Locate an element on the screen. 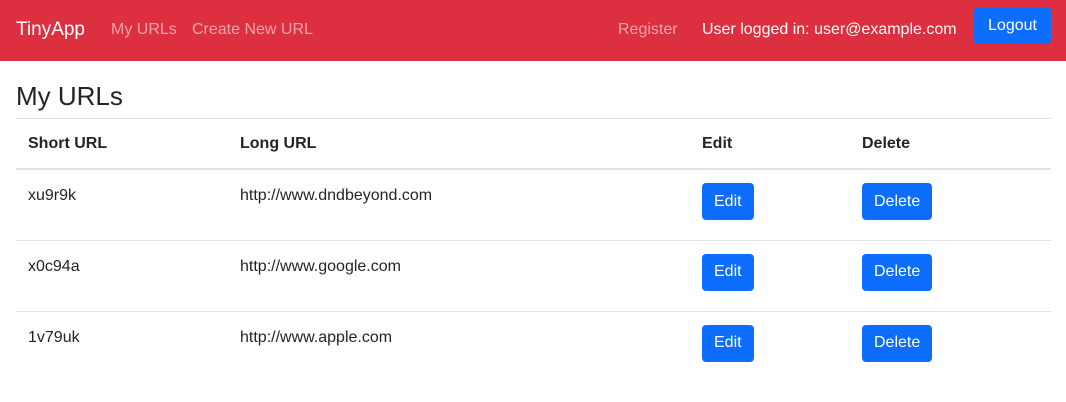 This screenshot has width=1066, height=402. short-url-cell: x0c94a is located at coordinates (122, 275).